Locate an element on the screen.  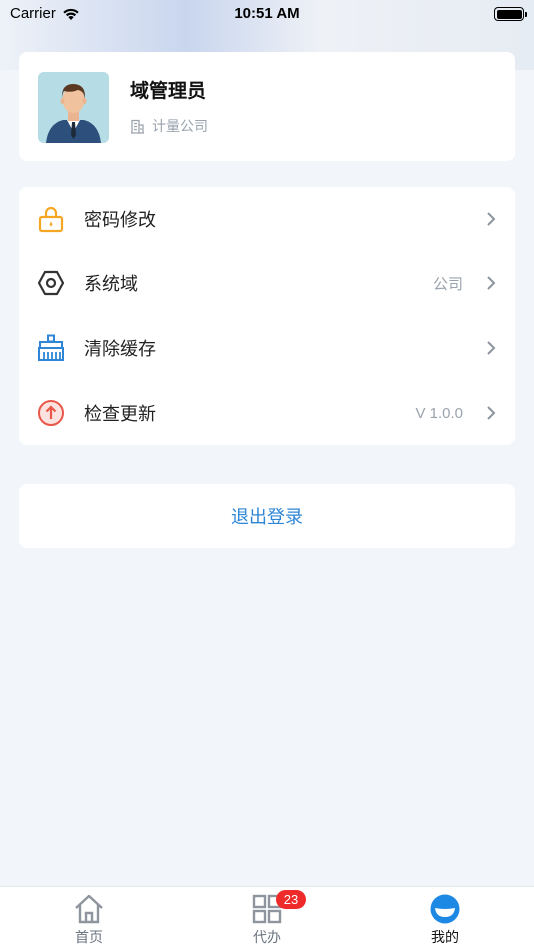
profile-icon is located at coordinates (445, 909).